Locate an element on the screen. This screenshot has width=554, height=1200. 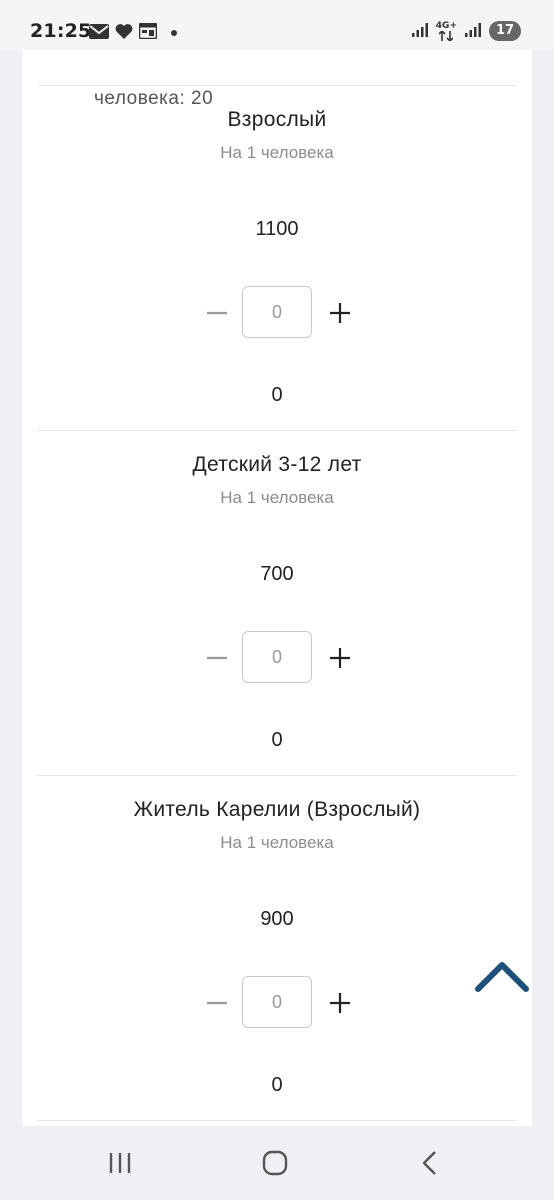
notification-icons is located at coordinates (133, 32).